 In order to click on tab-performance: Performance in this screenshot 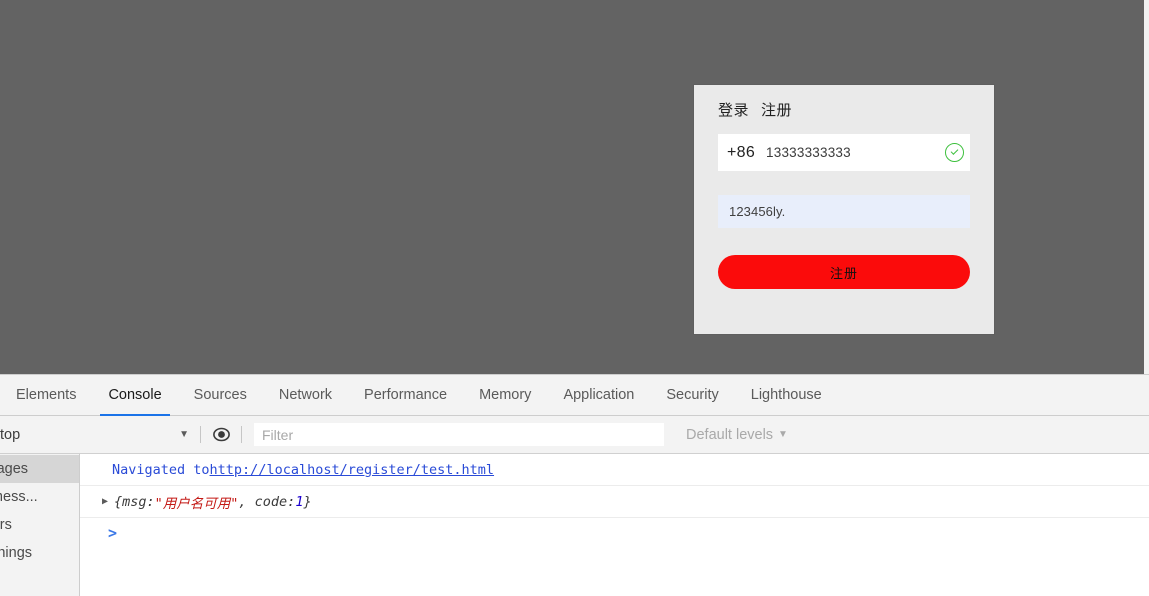, I will do `click(405, 395)`.